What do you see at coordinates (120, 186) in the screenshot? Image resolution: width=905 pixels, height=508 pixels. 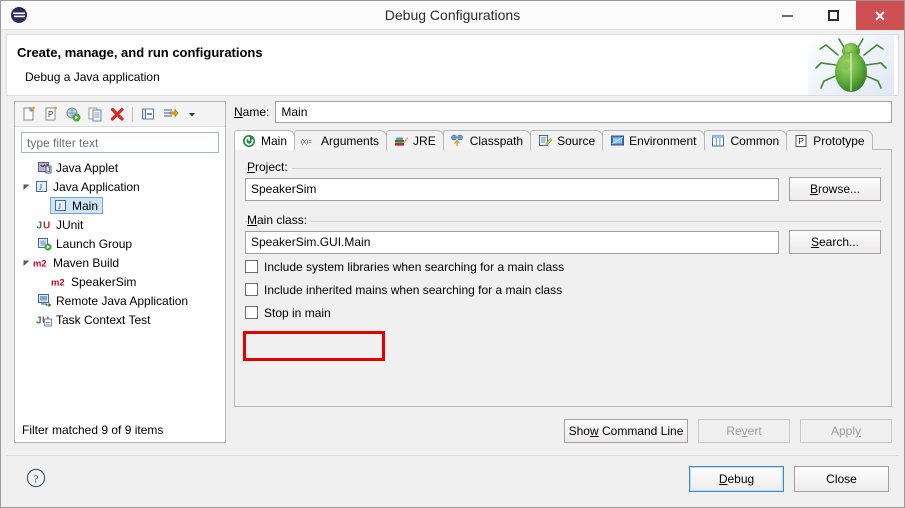 I see `tree-item-java-application: J Java Application` at bounding box center [120, 186].